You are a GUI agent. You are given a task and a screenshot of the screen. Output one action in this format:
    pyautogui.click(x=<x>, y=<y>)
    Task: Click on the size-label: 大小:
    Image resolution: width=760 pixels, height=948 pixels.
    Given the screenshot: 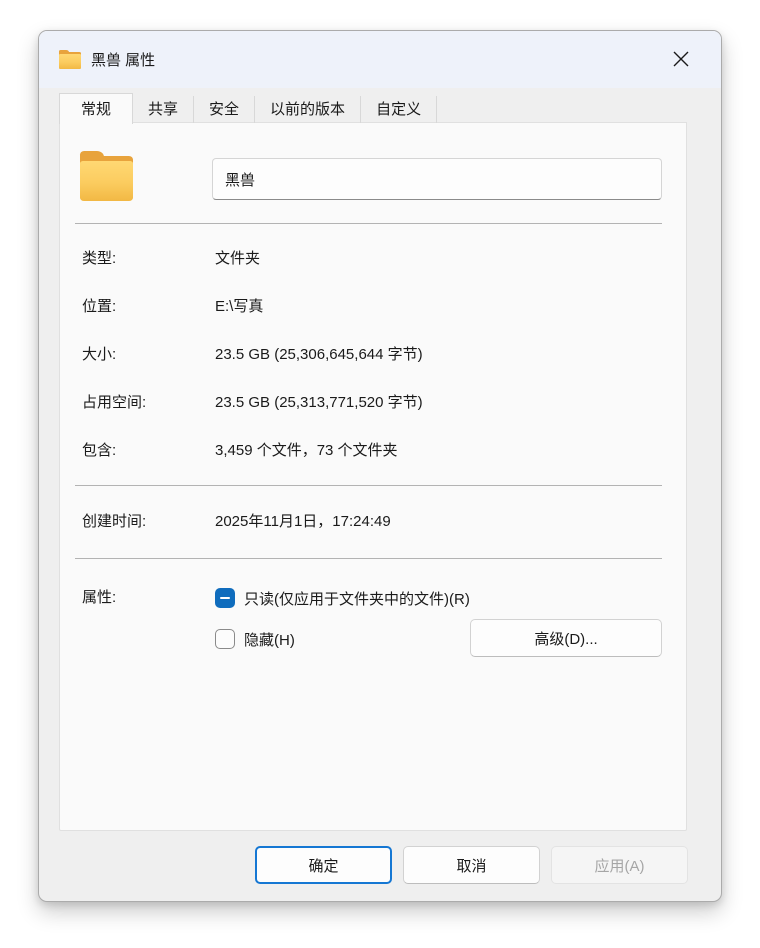 What is the action you would take?
    pyautogui.click(x=99, y=354)
    